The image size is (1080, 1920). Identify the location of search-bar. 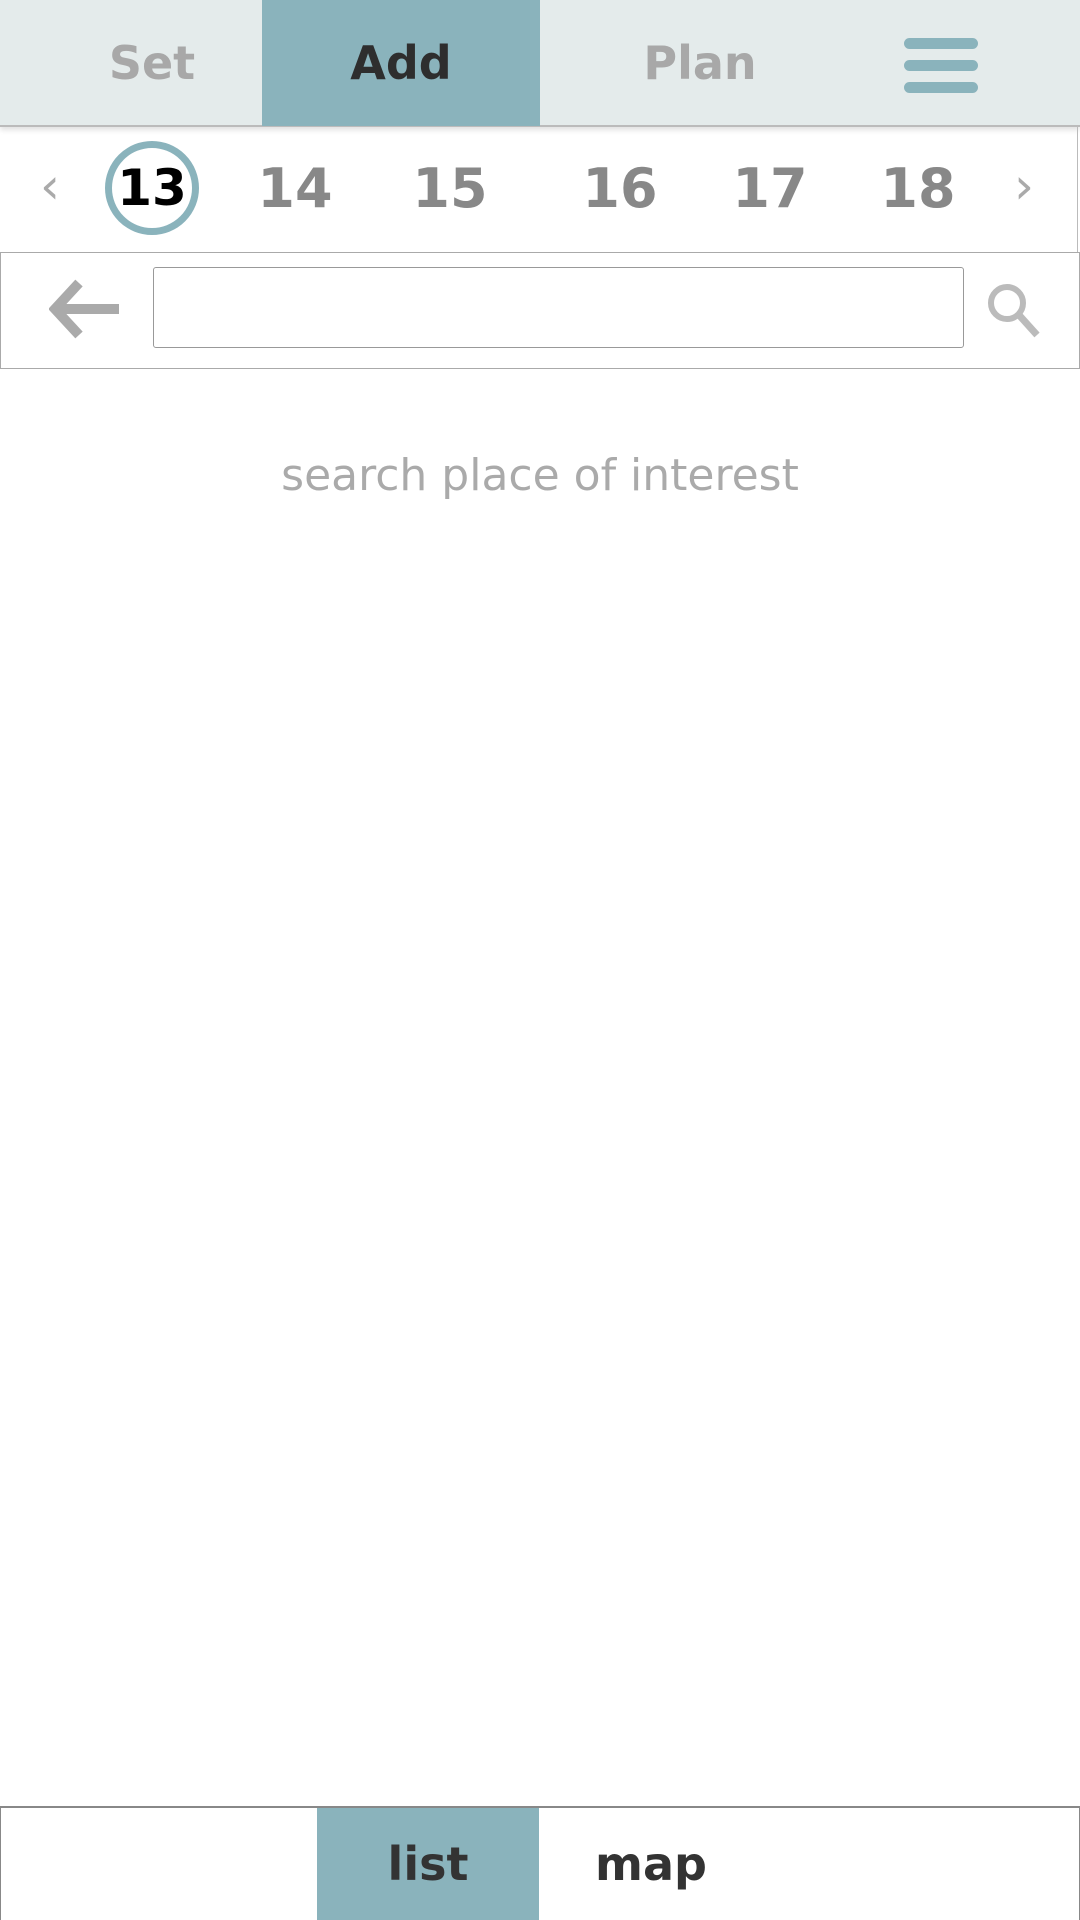
(540, 310).